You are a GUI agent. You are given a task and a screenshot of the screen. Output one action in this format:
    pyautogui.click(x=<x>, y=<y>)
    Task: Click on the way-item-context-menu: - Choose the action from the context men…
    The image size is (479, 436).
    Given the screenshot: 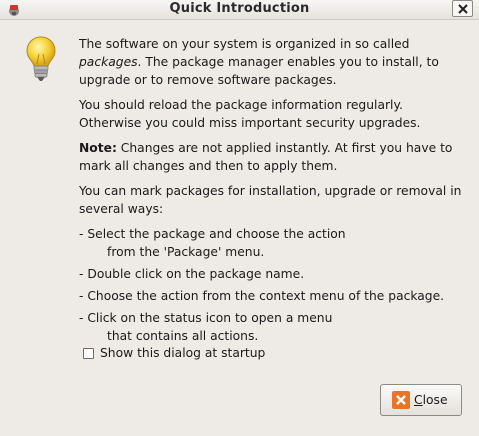 What is the action you would take?
    pyautogui.click(x=262, y=296)
    